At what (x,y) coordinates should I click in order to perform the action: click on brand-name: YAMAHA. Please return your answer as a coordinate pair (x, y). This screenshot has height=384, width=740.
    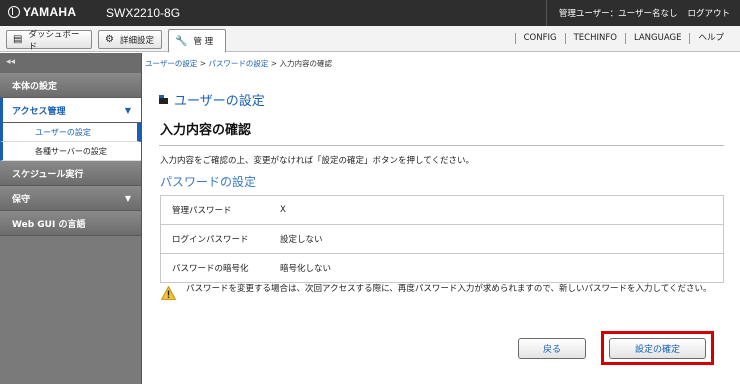
    Looking at the image, I should click on (50, 12).